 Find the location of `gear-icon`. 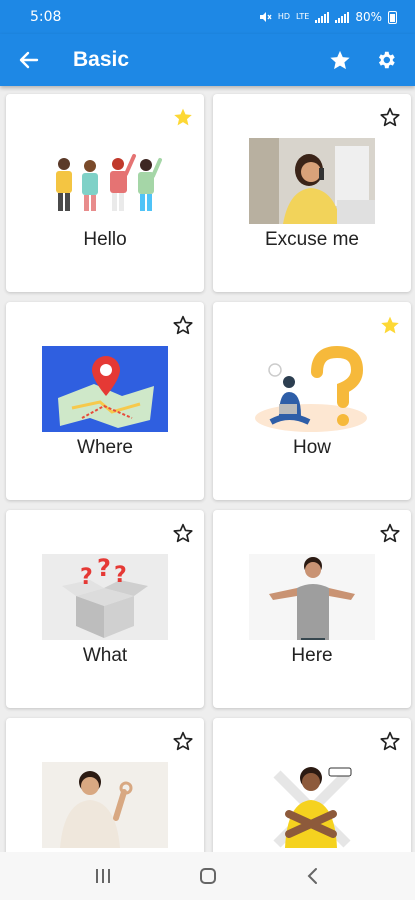

gear-icon is located at coordinates (386, 60).